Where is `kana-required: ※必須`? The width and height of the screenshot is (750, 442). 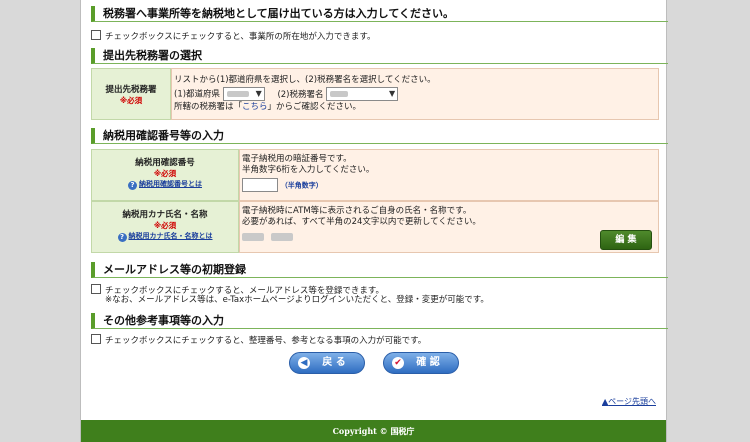 kana-required: ※必須 is located at coordinates (165, 225).